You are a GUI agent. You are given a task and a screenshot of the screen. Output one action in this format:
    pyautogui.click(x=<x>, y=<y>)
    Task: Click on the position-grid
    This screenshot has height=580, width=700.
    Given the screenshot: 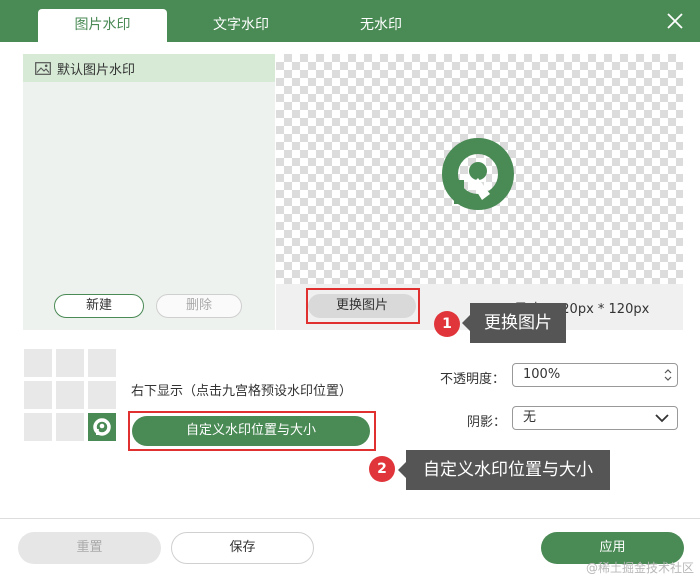 What is the action you would take?
    pyautogui.click(x=70, y=395)
    